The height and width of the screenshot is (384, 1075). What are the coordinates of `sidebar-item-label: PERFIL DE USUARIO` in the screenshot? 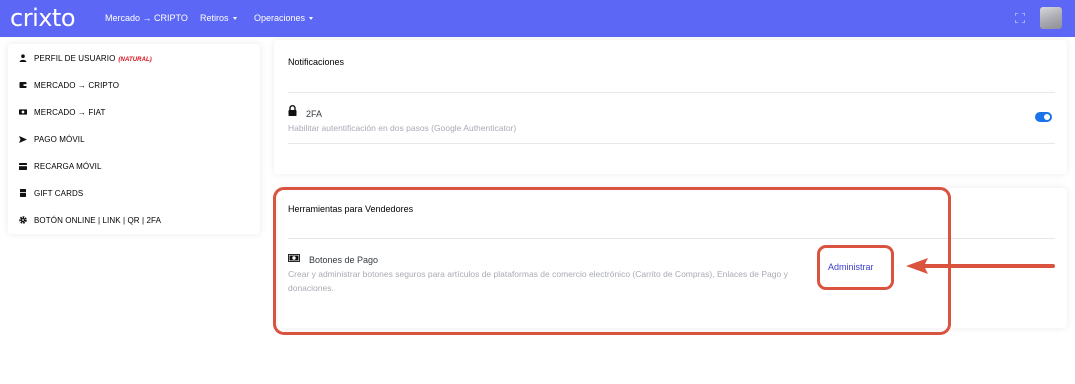 It's located at (75, 58).